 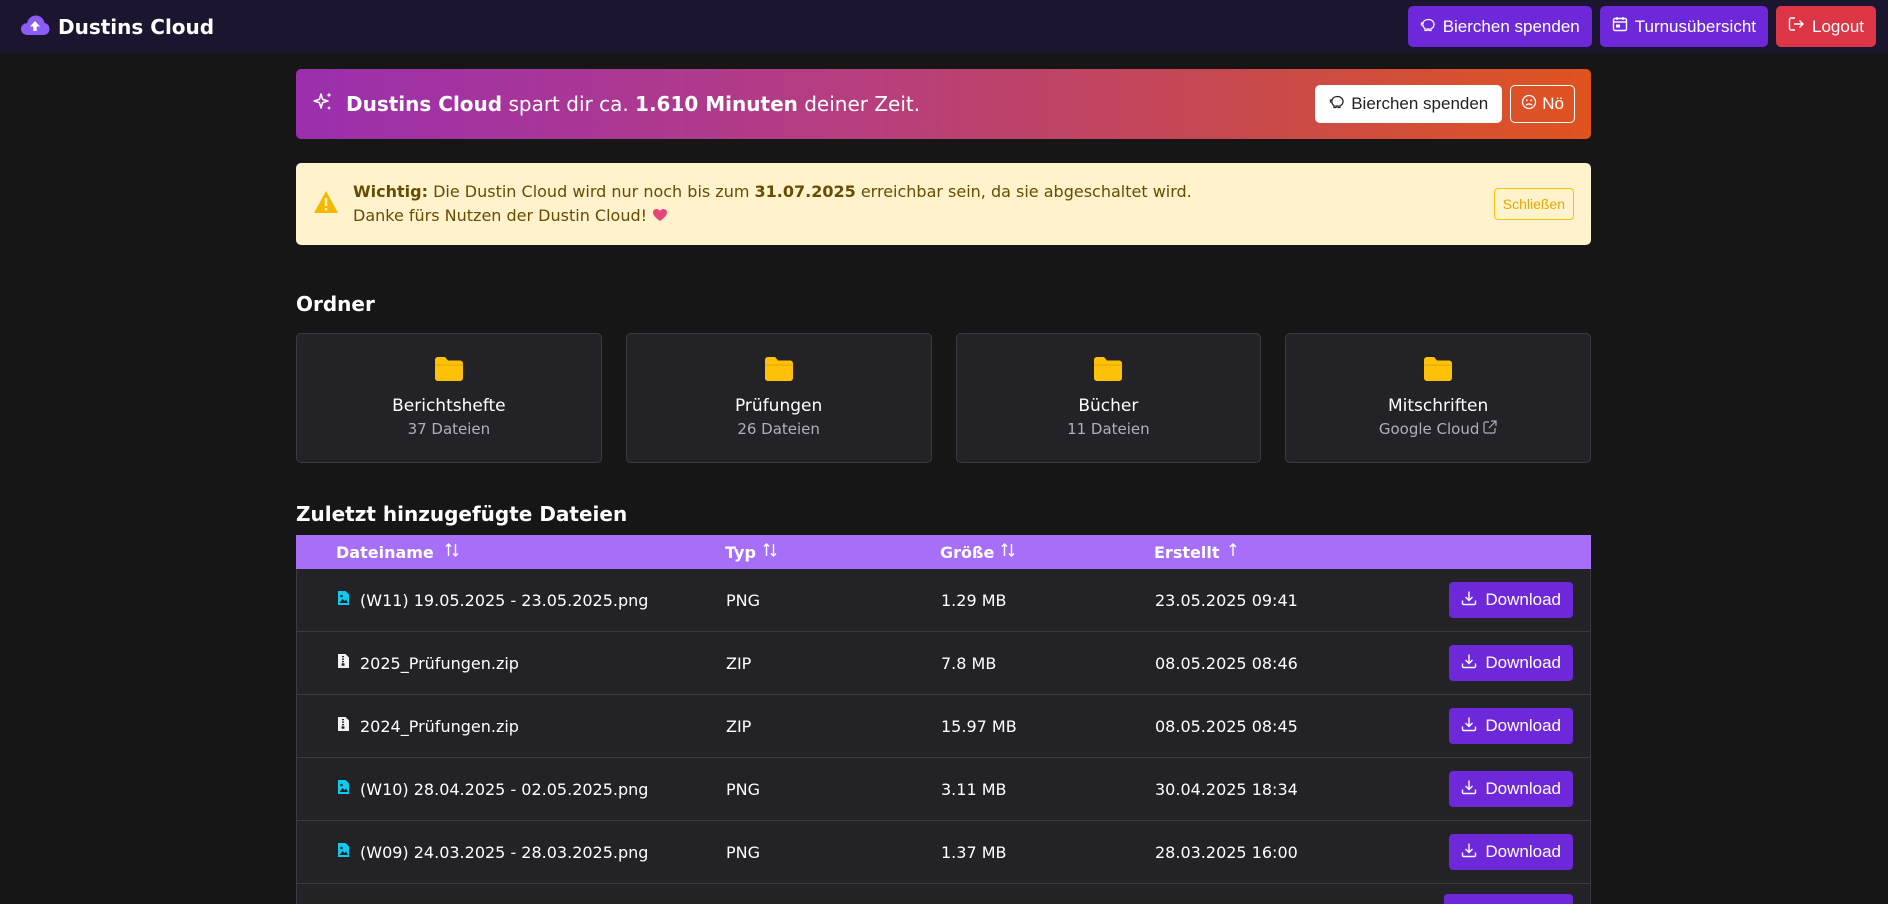 I want to click on nav-actions: Bierchen spenden Turnusübersicht Logout, so click(x=1641, y=26).